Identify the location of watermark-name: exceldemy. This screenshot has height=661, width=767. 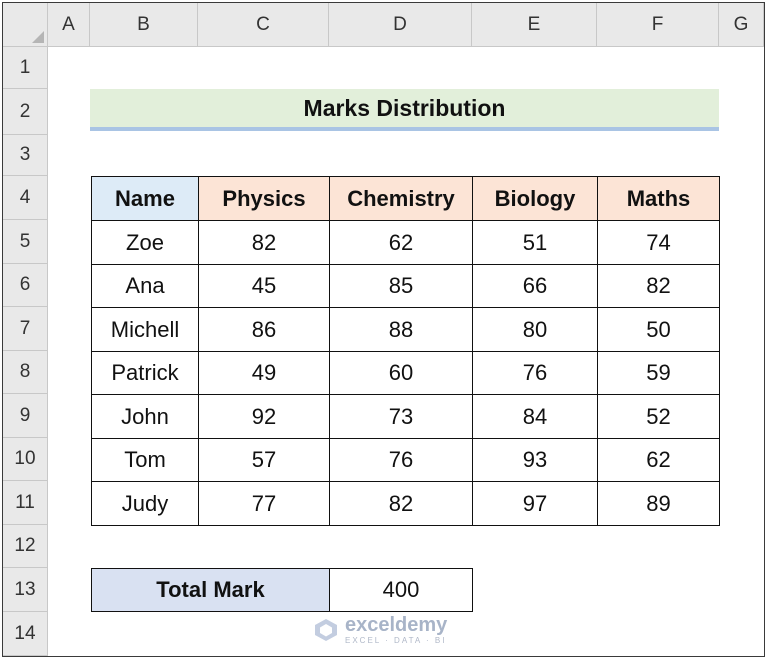
(396, 625).